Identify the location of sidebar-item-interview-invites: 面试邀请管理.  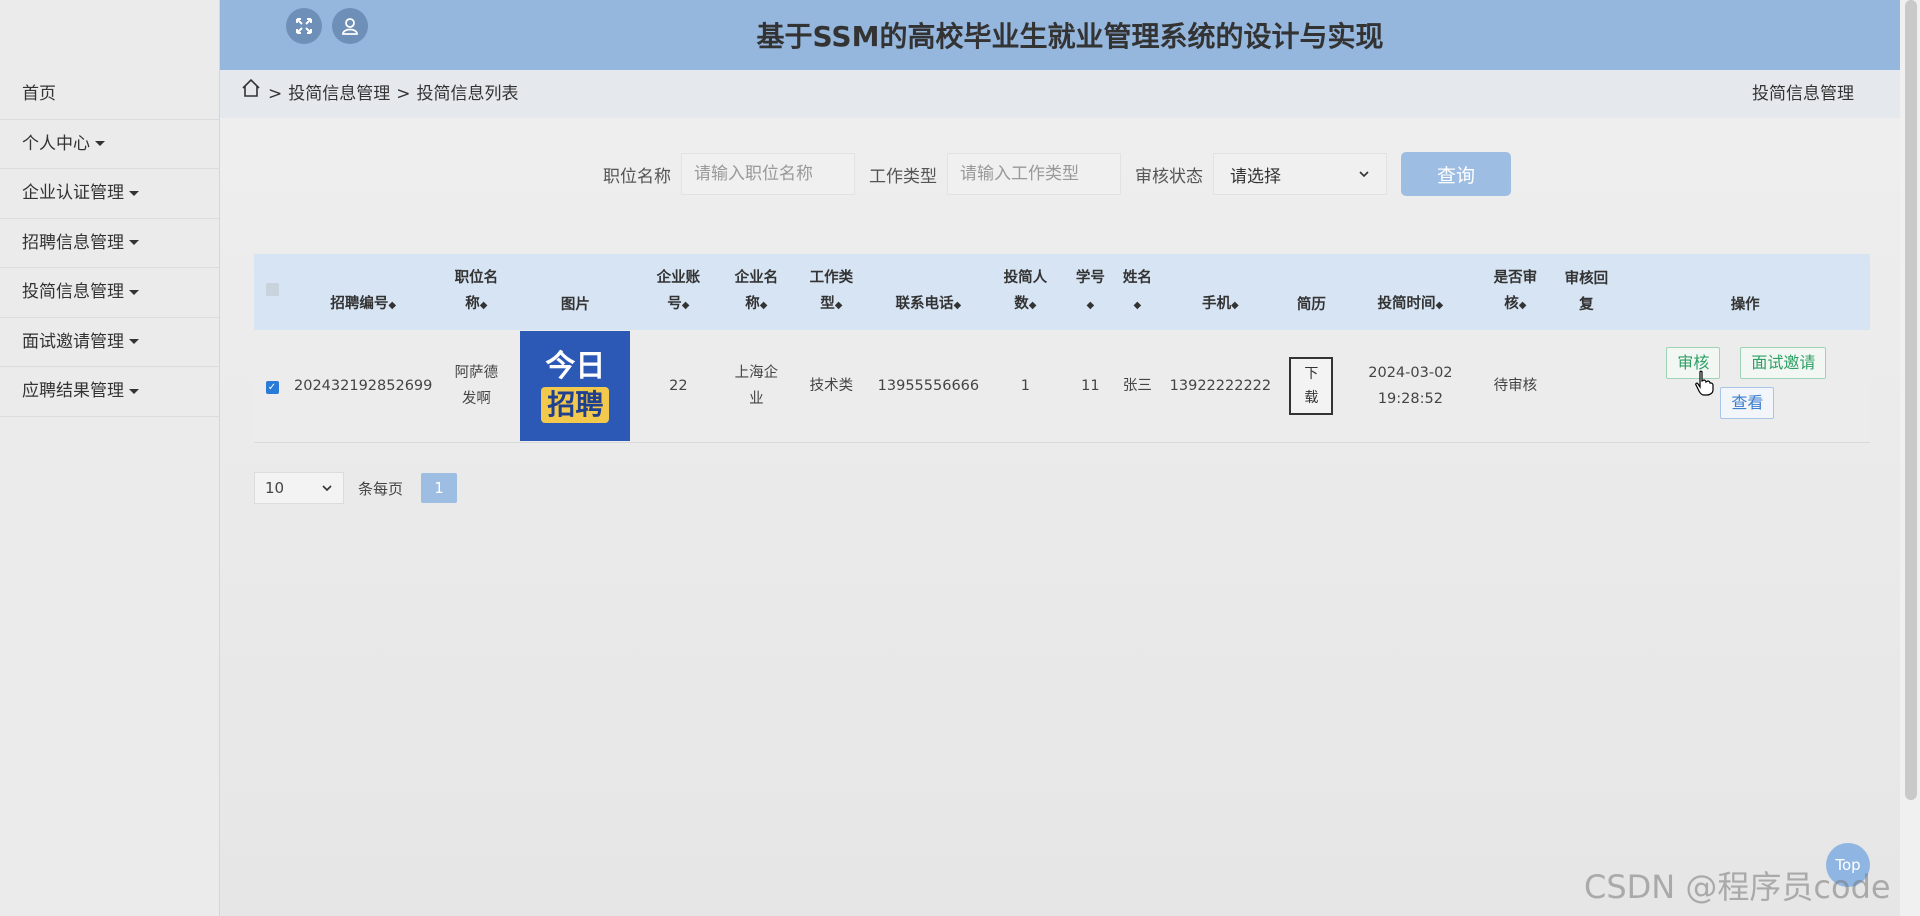
(109, 342).